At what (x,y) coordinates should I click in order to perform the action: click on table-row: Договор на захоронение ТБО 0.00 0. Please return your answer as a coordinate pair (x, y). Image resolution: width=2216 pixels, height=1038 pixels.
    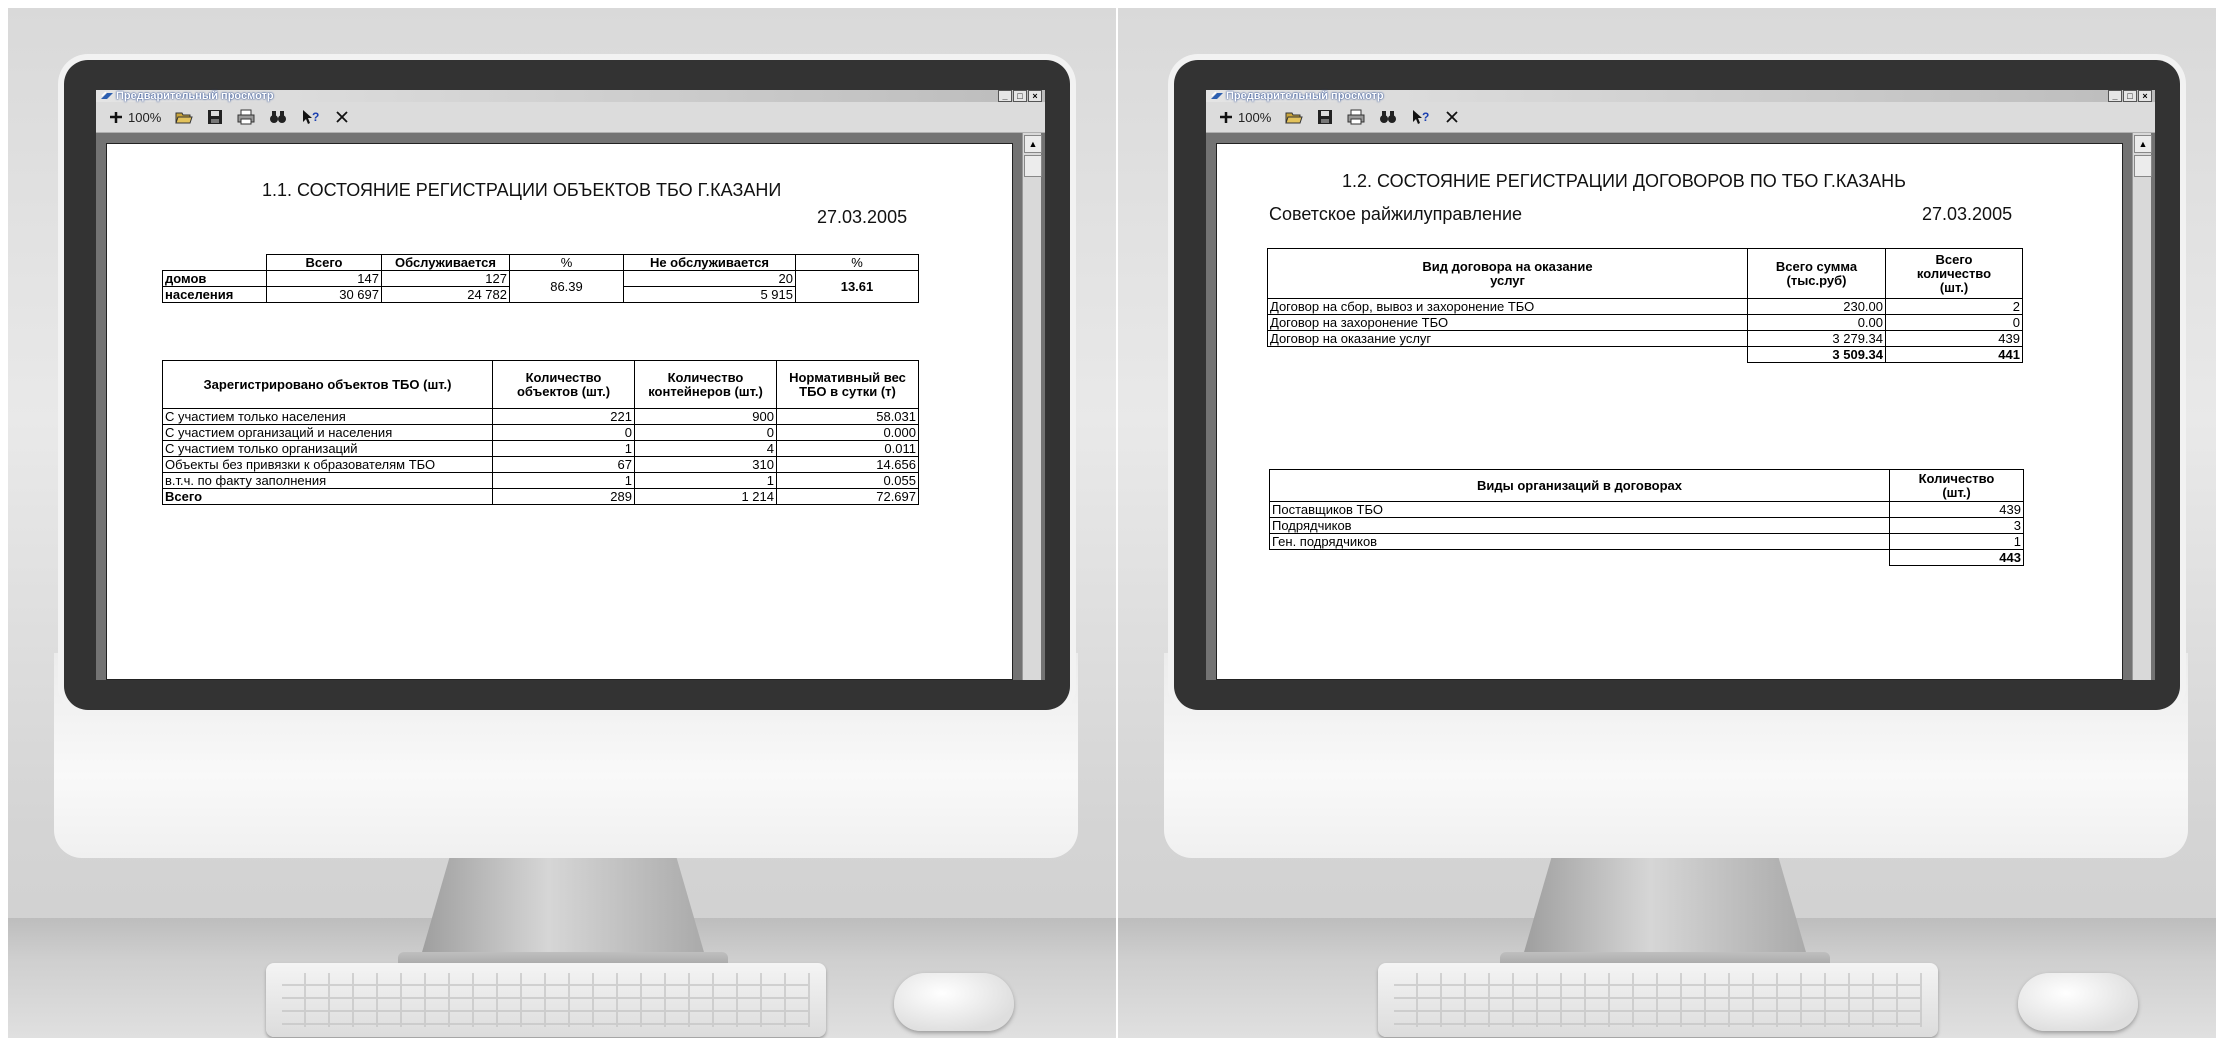
    Looking at the image, I should click on (1645, 322).